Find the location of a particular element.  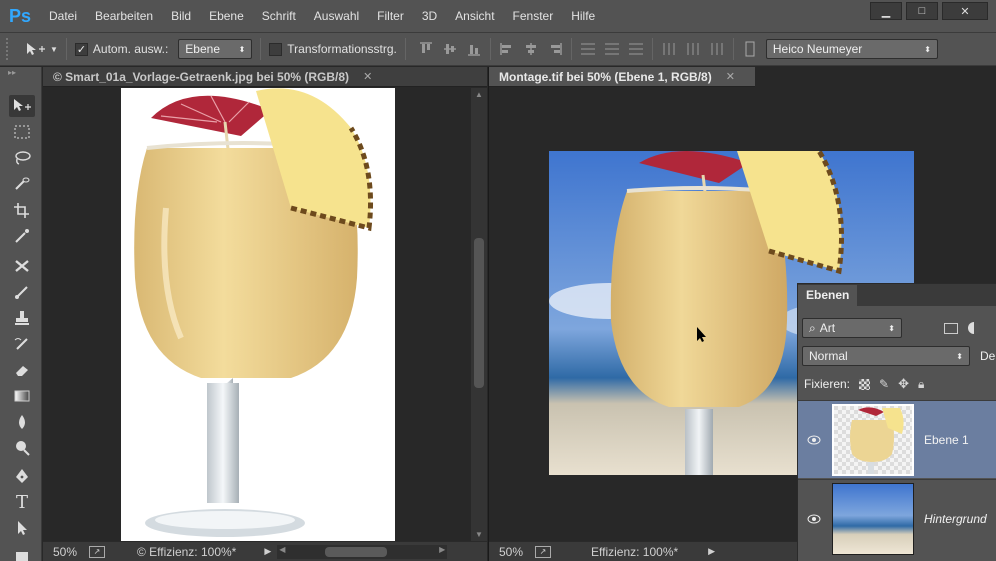

distribute-right-icon is located at coordinates (717, 49).